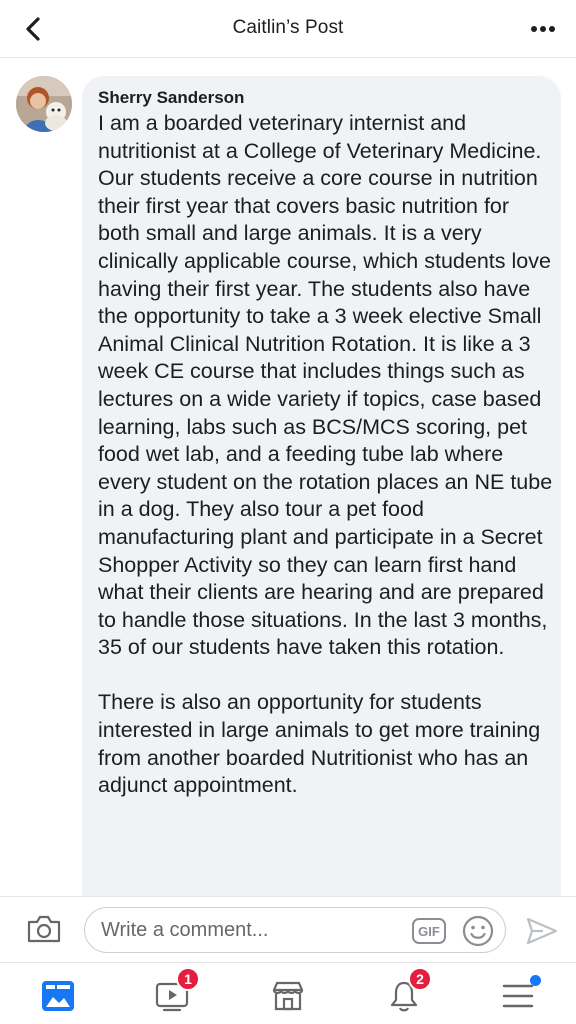 This screenshot has width=576, height=1024. I want to click on camera-icon, so click(44, 929).